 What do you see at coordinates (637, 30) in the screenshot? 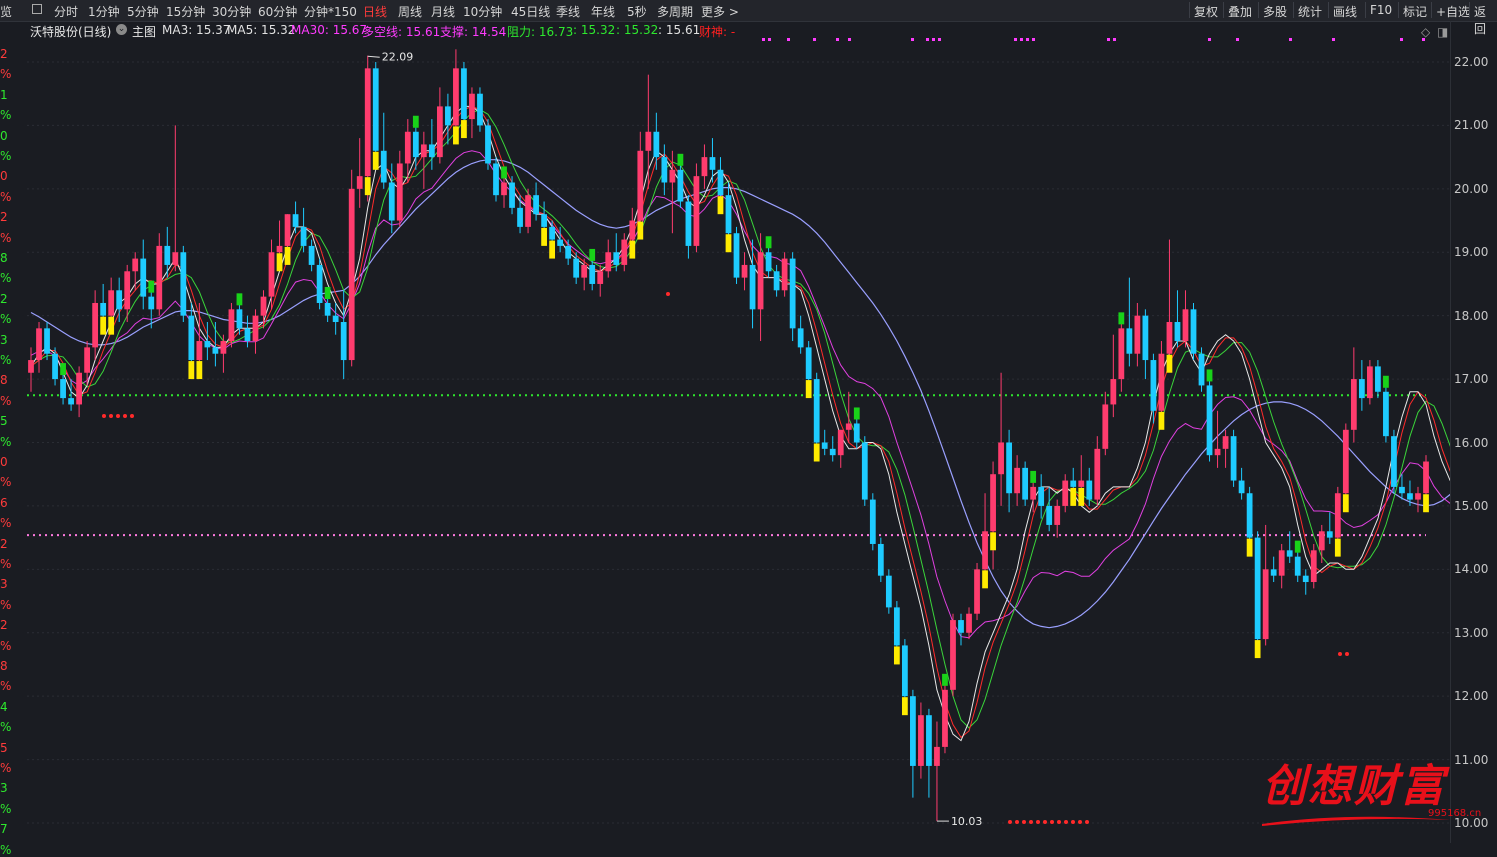
I see `resist-value-3: : 15.32` at bounding box center [637, 30].